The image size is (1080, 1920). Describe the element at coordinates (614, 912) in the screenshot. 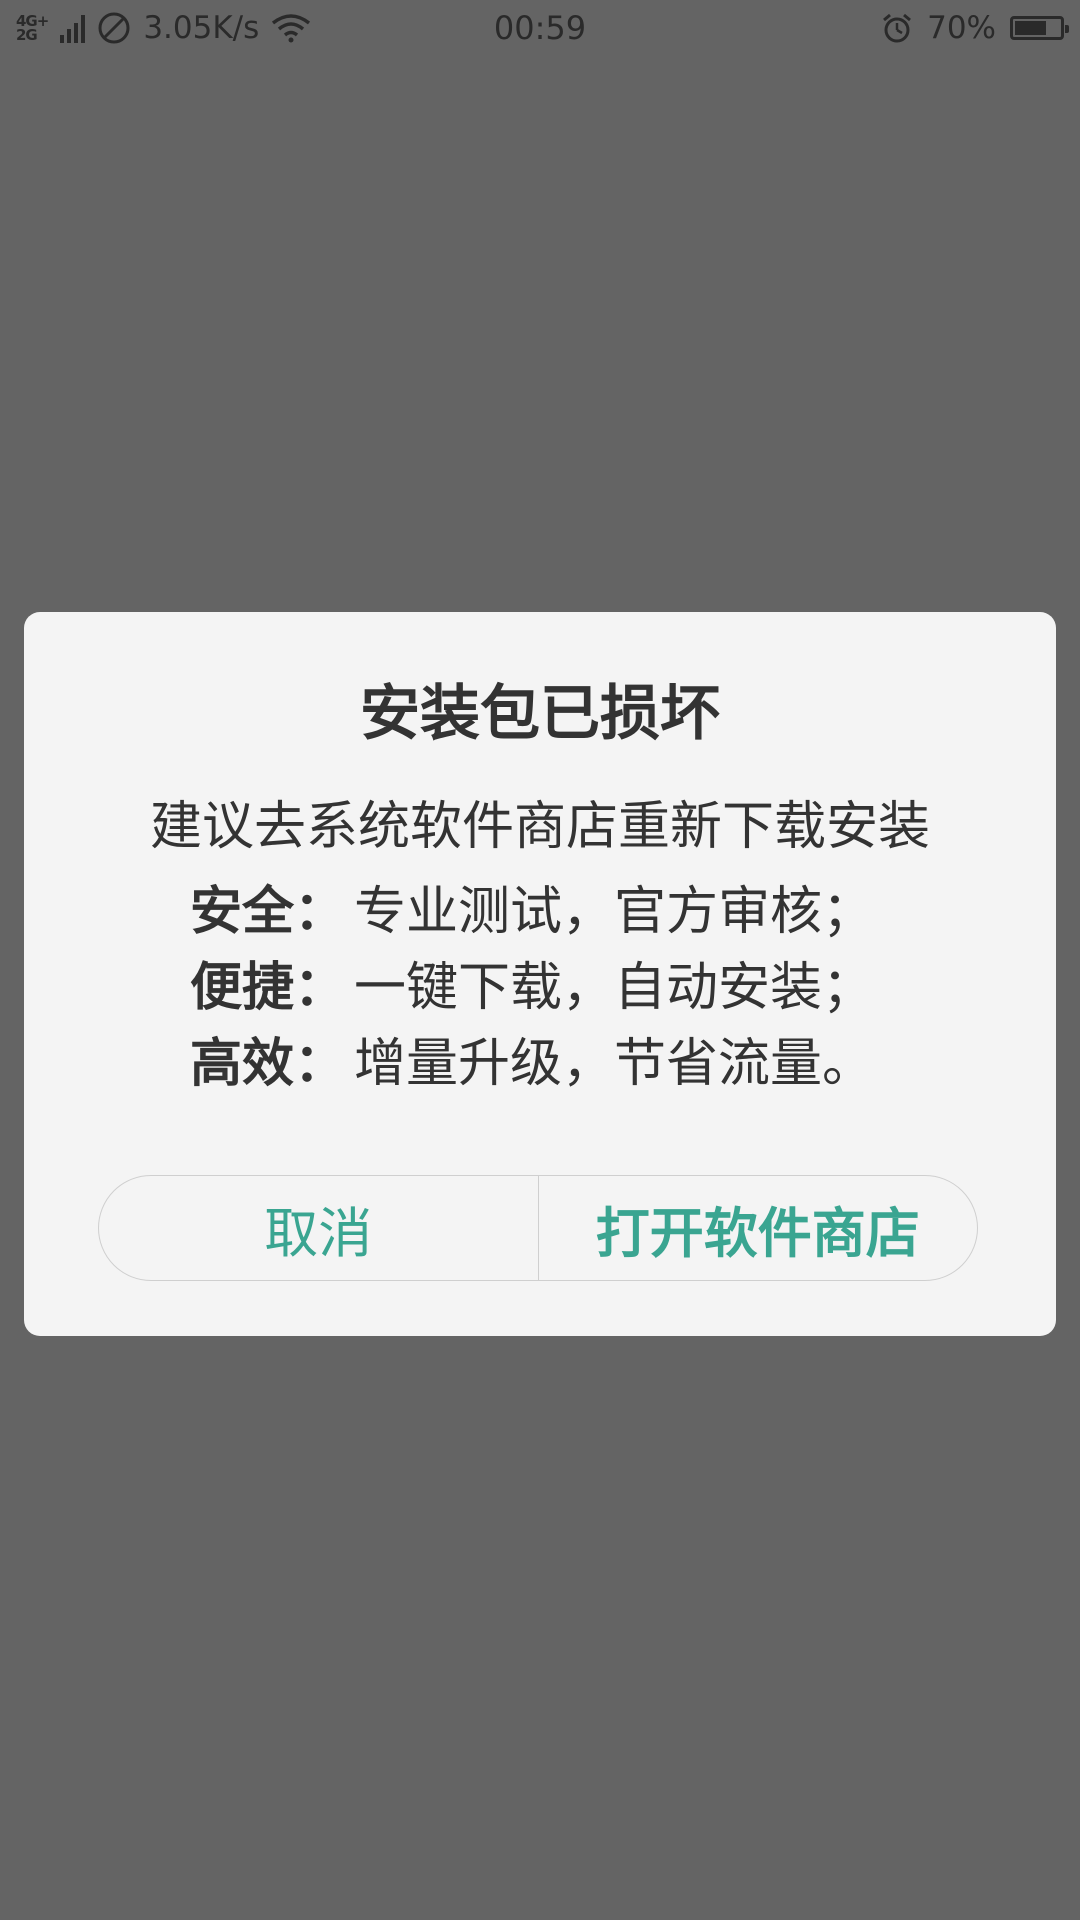

I see `feature-value: 专业测试，官方审核；` at that location.